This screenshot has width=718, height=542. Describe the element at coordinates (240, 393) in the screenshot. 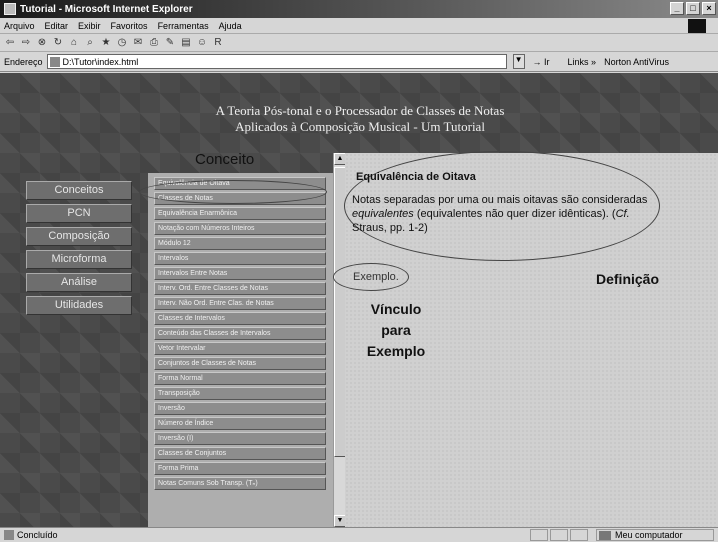

I see `concept-item: Transposição` at that location.